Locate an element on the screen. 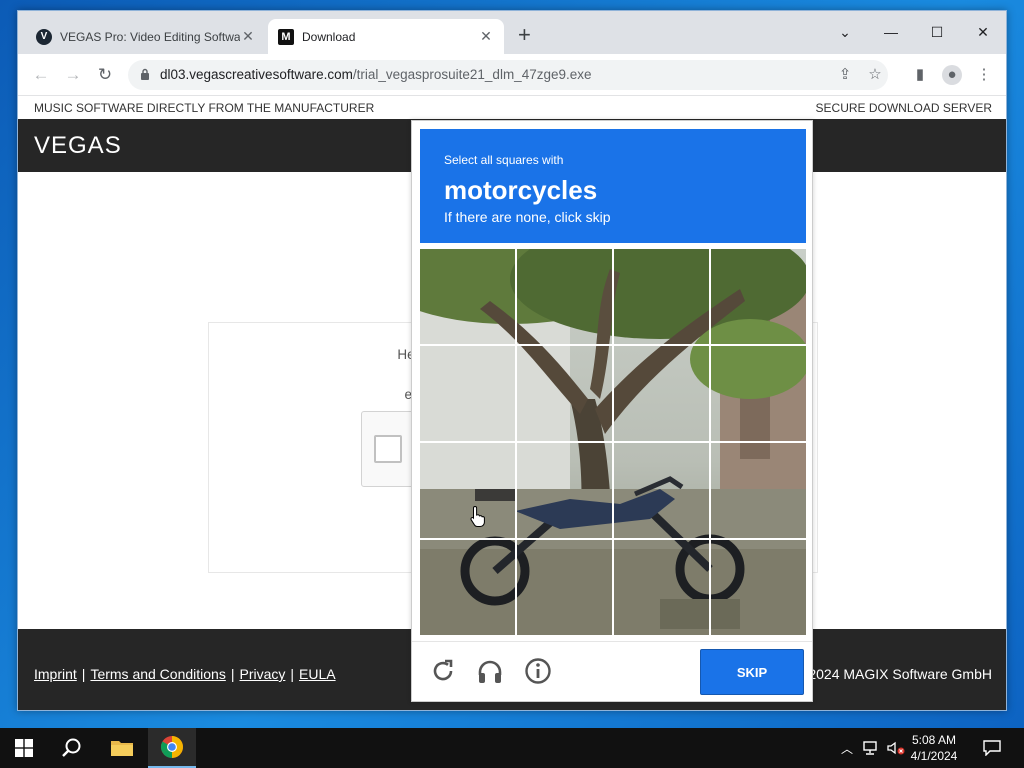 This screenshot has width=1024, height=768. back-button: ← is located at coordinates (41, 75).